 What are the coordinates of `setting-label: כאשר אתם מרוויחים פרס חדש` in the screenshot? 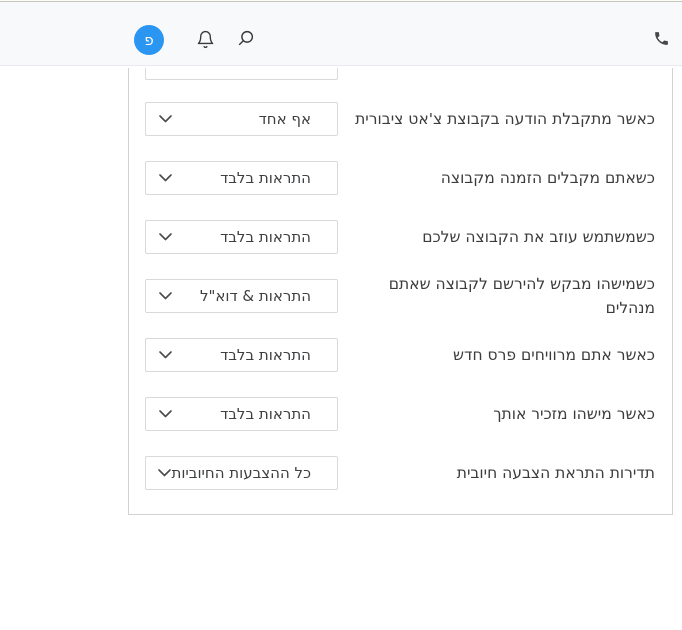 It's located at (554, 355).